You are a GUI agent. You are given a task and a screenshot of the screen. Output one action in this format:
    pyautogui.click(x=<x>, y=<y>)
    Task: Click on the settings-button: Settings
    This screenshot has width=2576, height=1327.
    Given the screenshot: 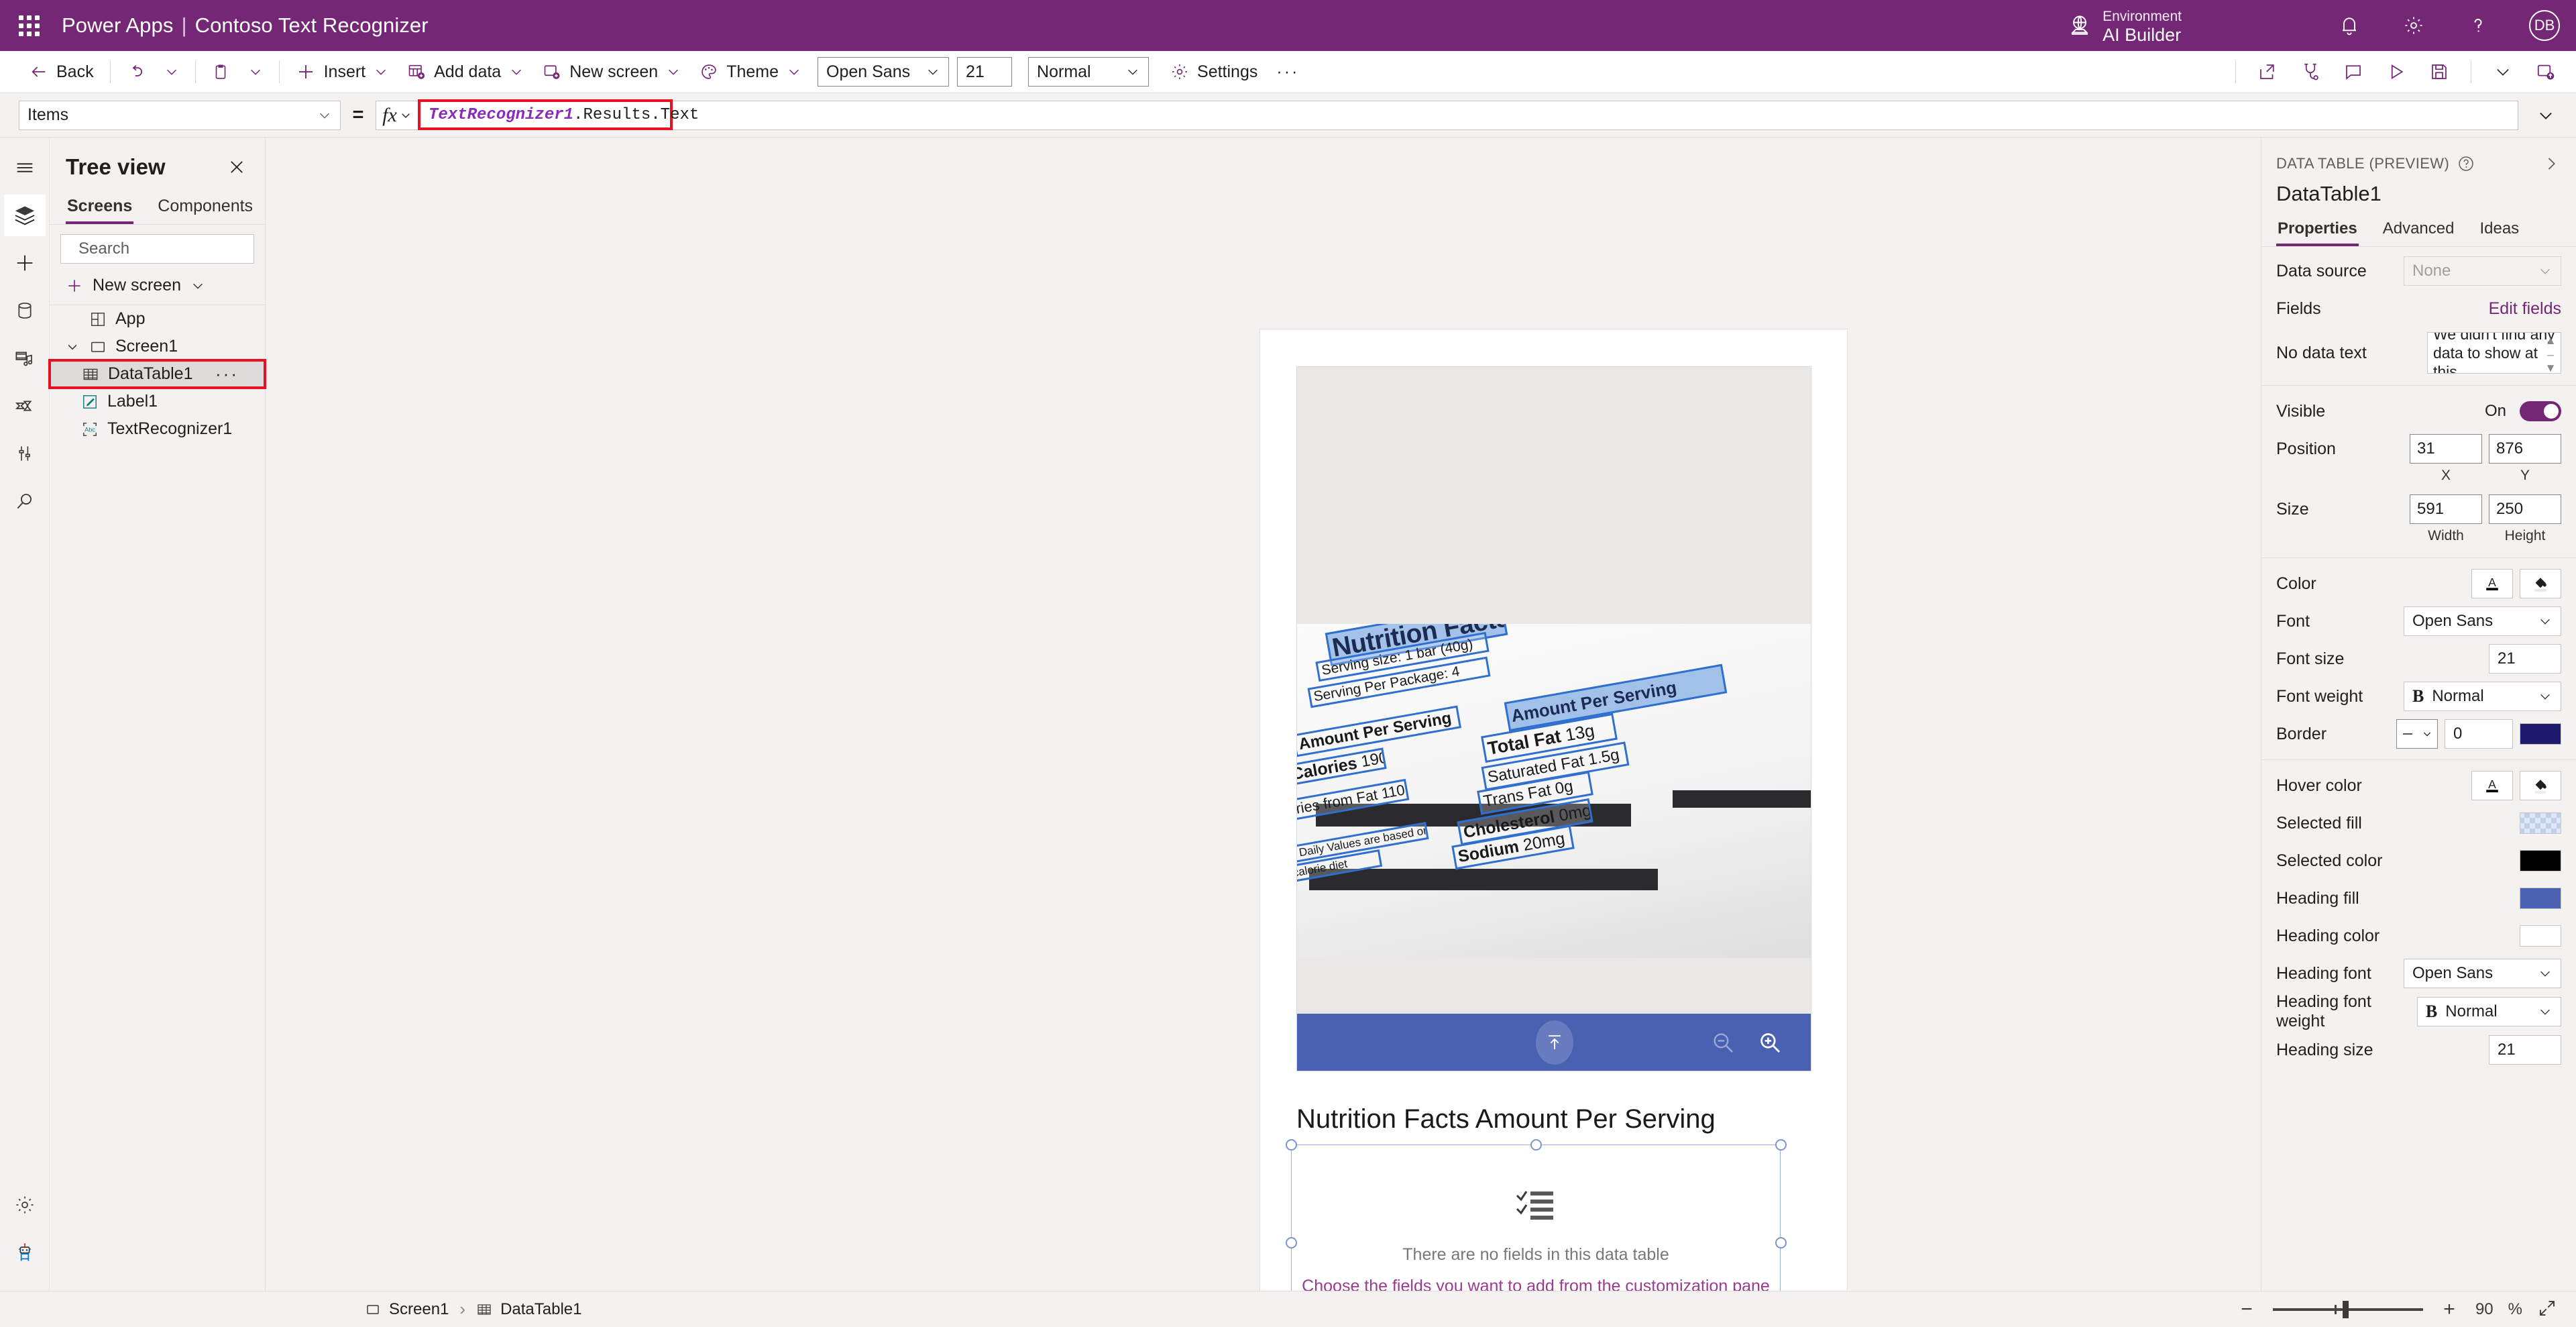 What is the action you would take?
    pyautogui.click(x=1214, y=71)
    